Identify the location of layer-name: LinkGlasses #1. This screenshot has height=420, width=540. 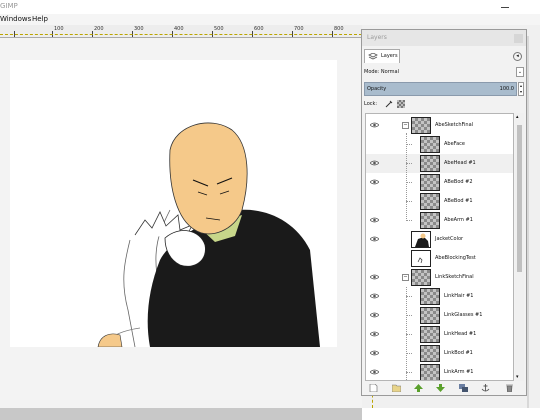
(463, 315).